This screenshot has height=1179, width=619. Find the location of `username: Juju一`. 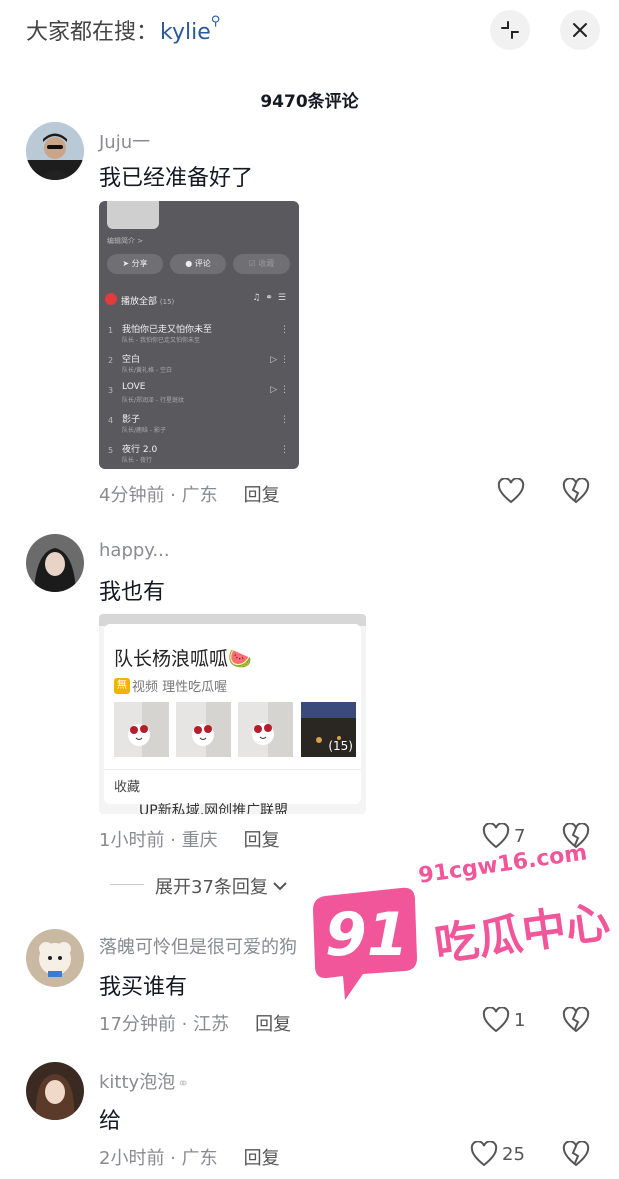

username: Juju一 is located at coordinates (124, 141).